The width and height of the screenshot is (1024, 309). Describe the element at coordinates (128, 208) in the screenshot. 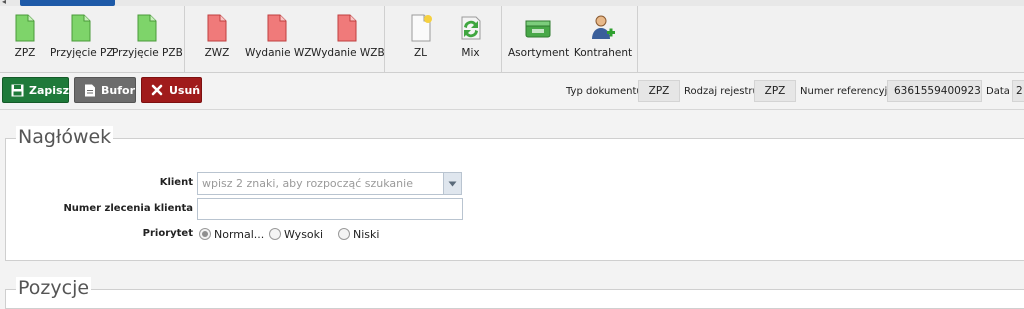

I see `order-number-label: Numer zlecenia klienta` at that location.